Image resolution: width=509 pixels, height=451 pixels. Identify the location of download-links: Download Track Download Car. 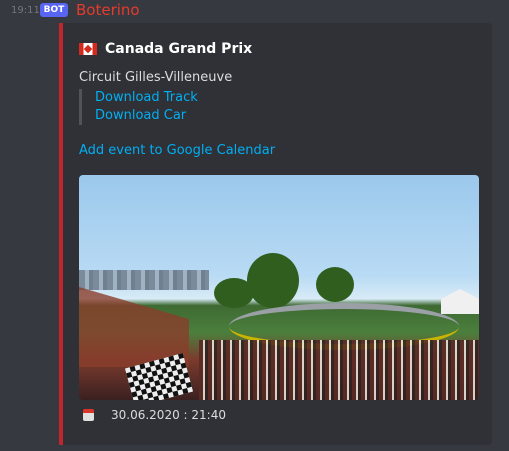
(138, 107).